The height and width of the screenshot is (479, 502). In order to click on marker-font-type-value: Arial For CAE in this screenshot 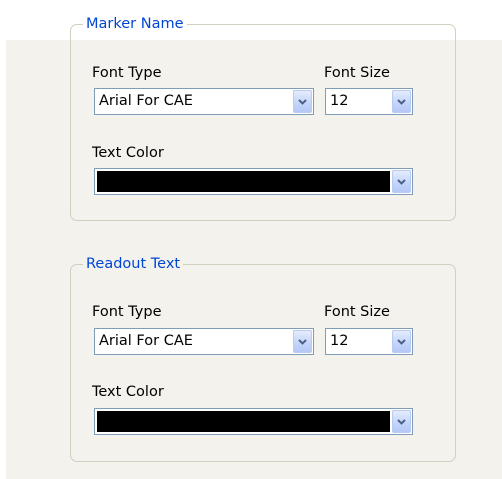, I will do `click(146, 101)`.